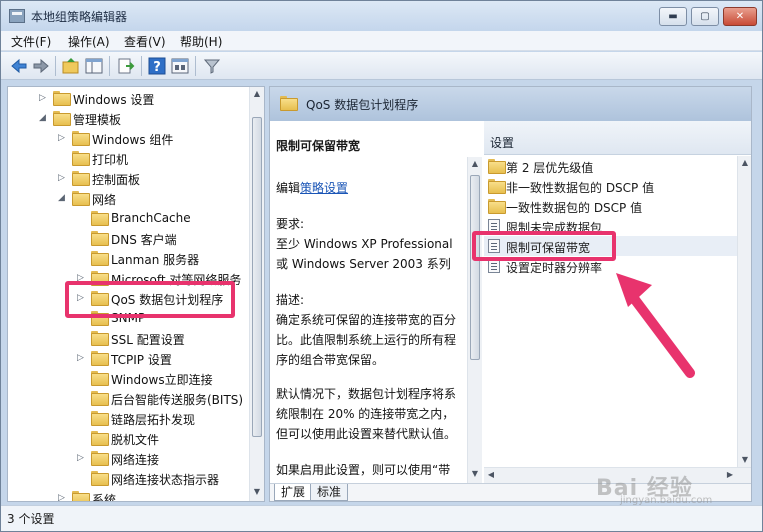  I want to click on menu-view: 查看(V), so click(145, 41).